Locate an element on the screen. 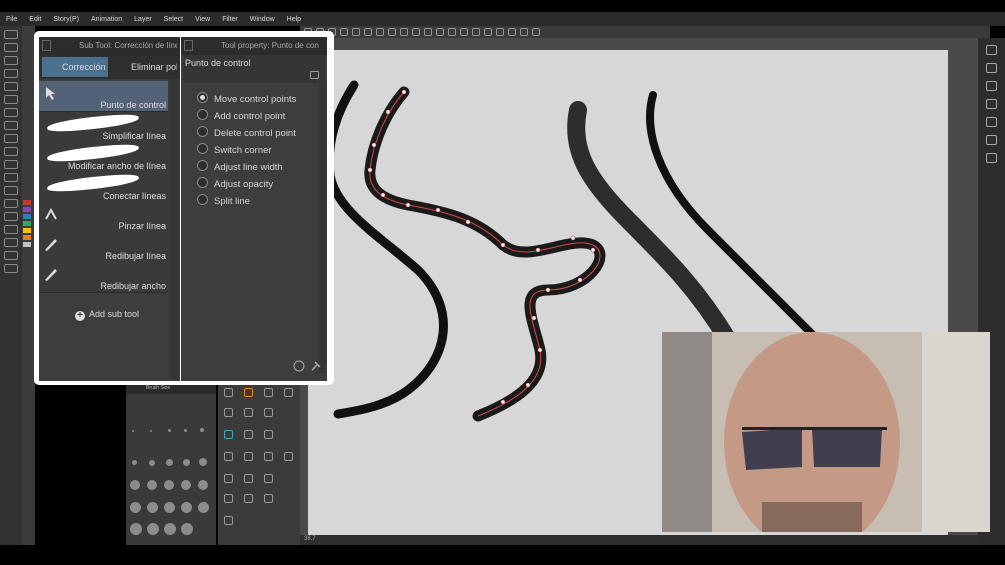 The width and height of the screenshot is (1005, 565). hand-icon is located at coordinates (11, 99).